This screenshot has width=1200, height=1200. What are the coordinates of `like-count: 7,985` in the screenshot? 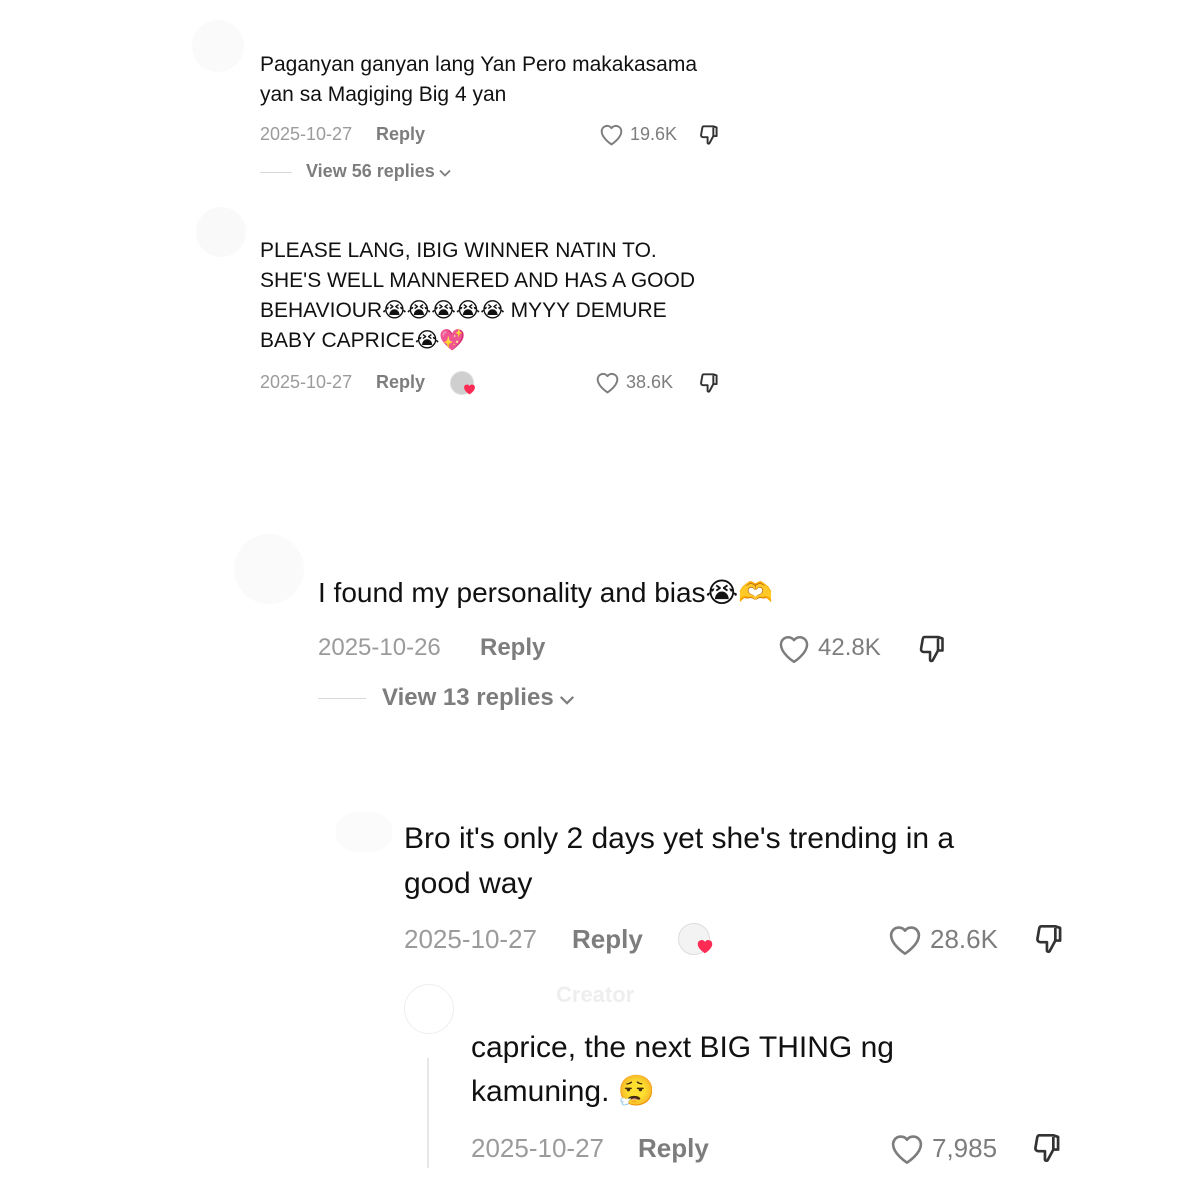 It's located at (965, 1147).